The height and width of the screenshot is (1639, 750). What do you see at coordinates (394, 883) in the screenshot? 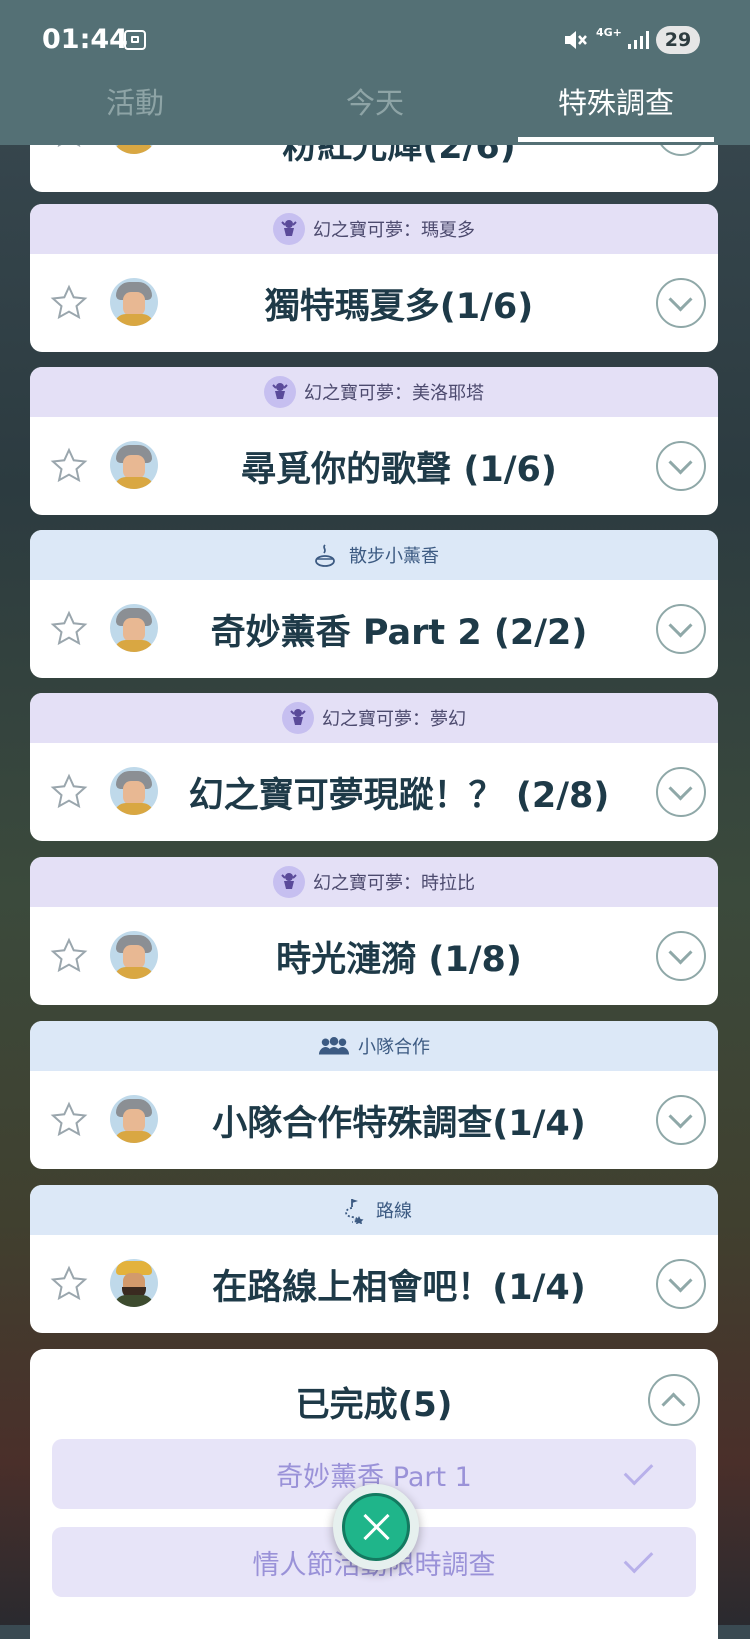
I see `category-label: 幻之寶可夢：時拉比` at bounding box center [394, 883].